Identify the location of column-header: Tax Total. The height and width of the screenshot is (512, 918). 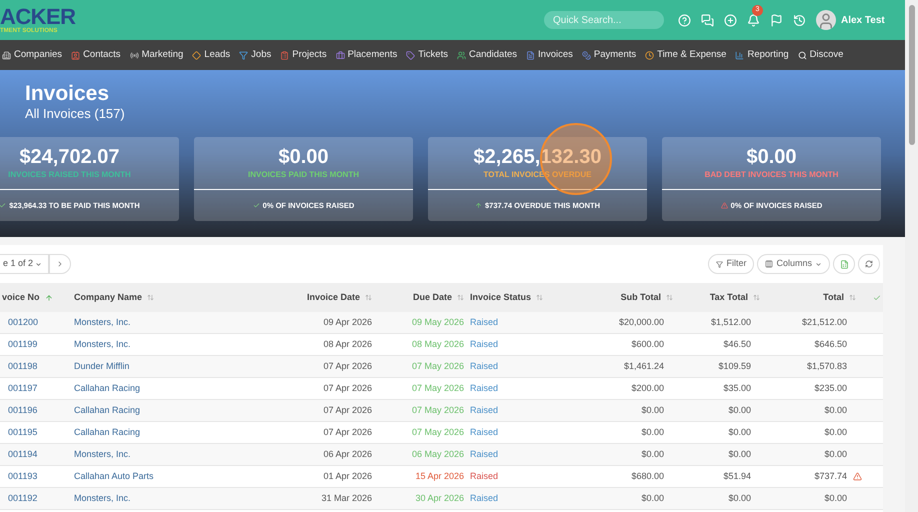
(729, 297).